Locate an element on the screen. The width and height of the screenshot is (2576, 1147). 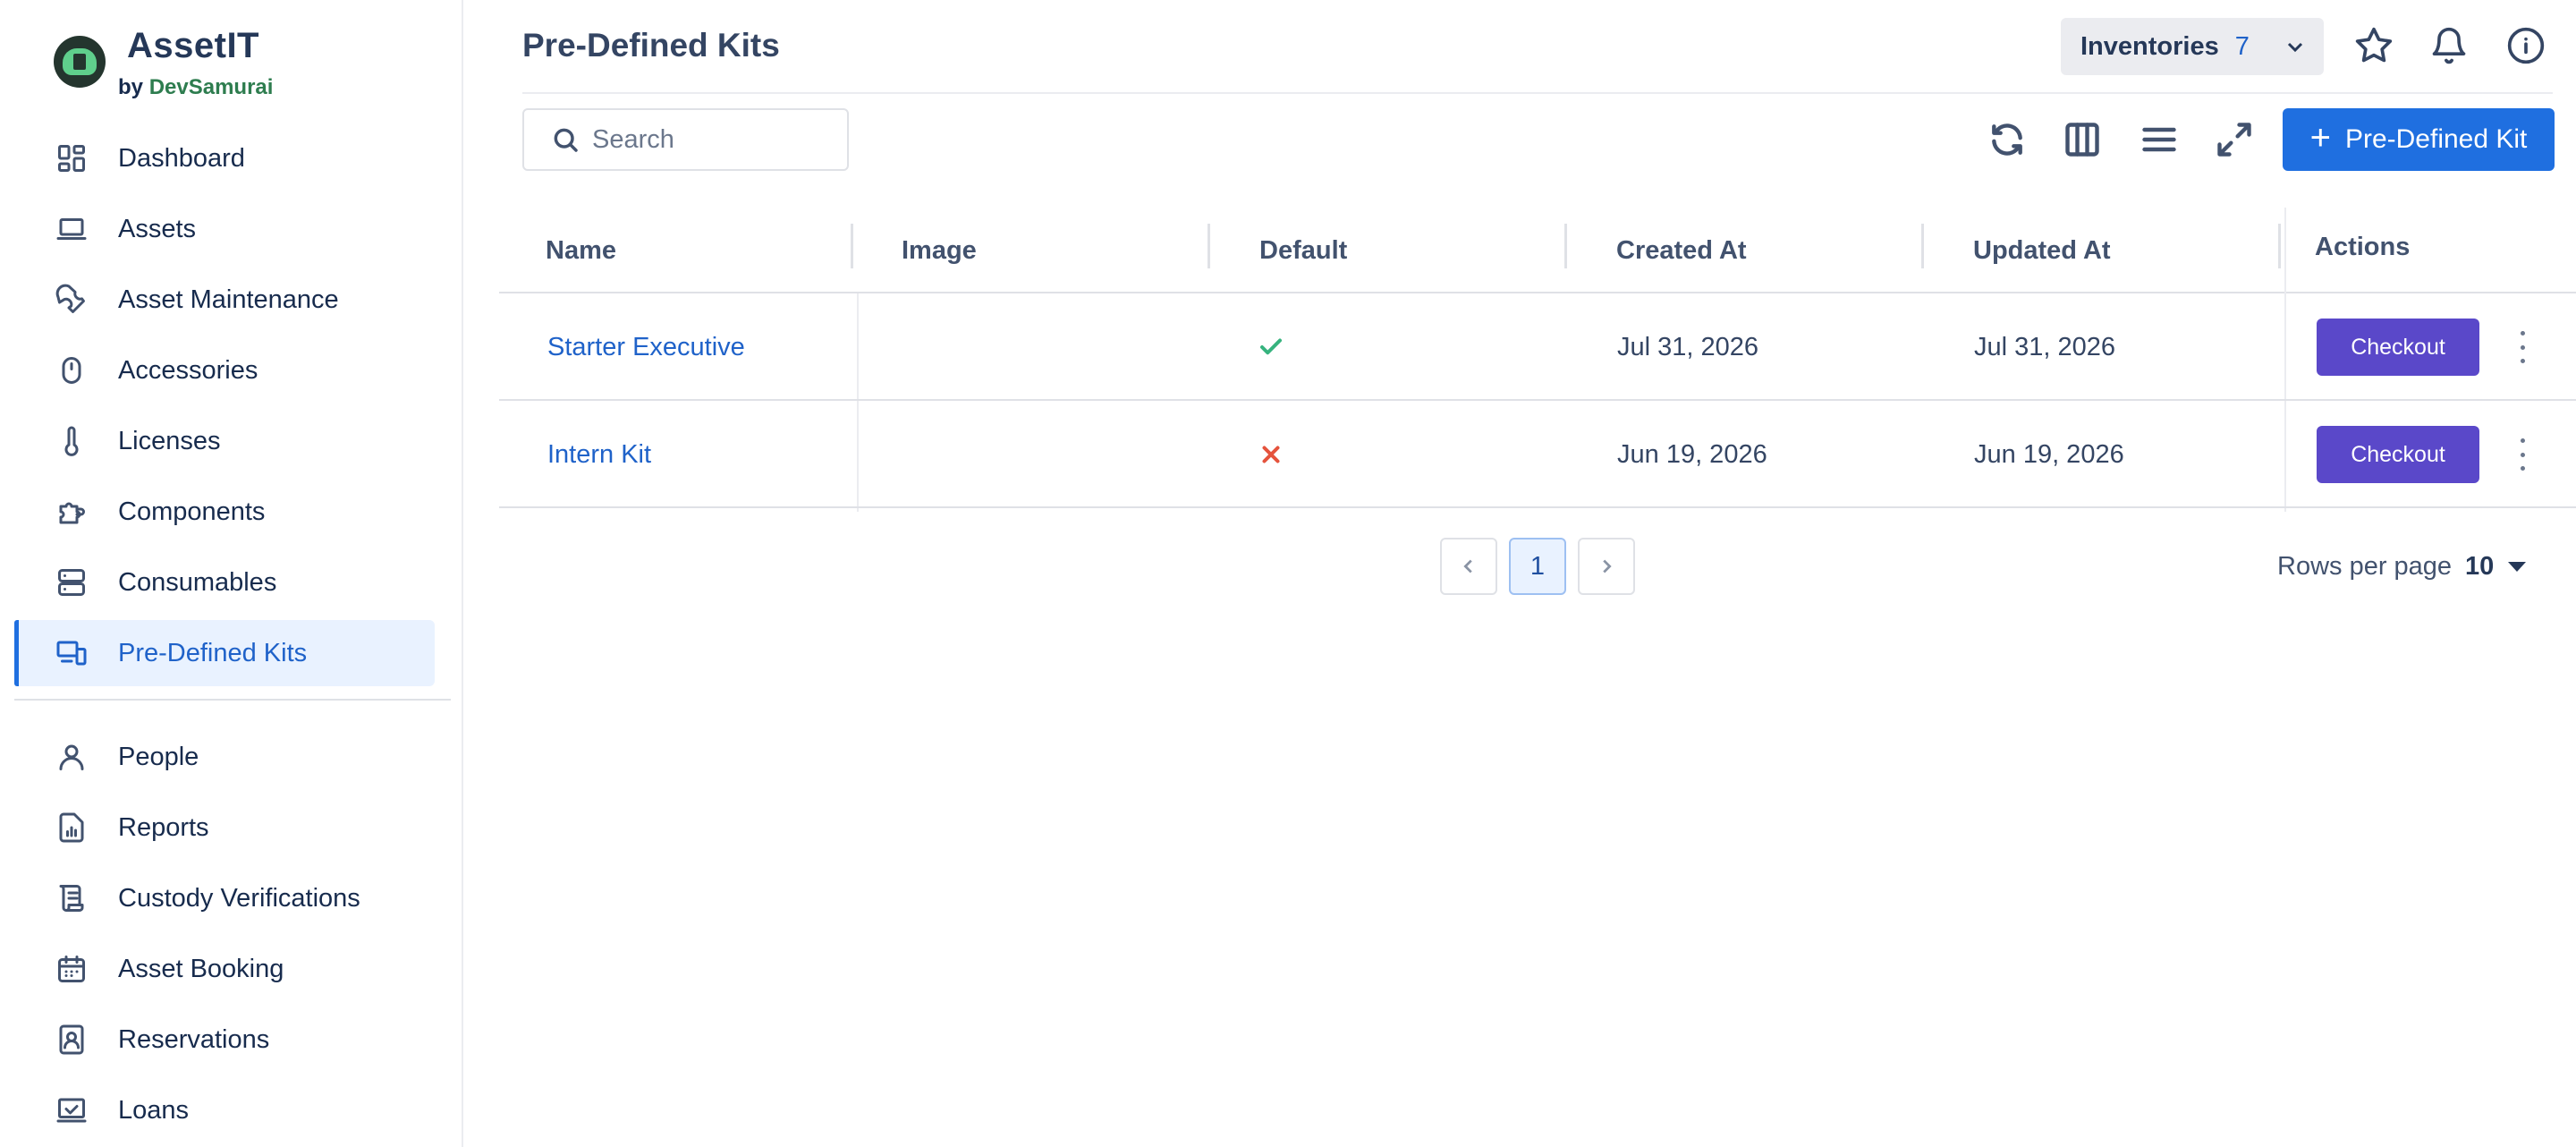
brand-name: AssetIT is located at coordinates (193, 45).